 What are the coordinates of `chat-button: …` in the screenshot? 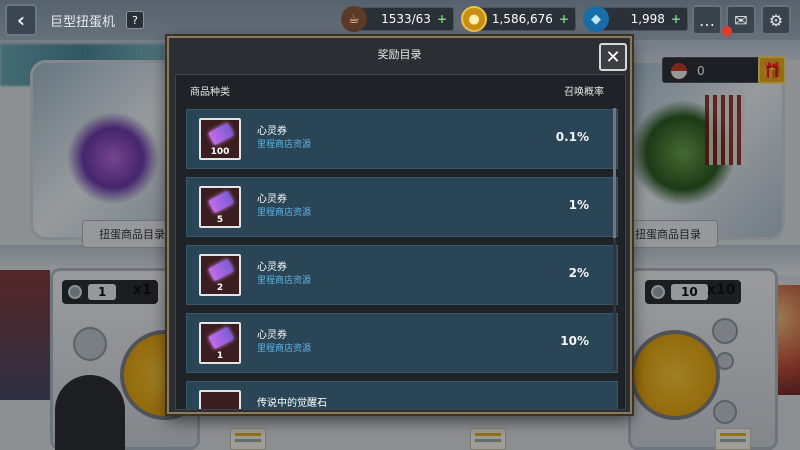 It's located at (707, 20).